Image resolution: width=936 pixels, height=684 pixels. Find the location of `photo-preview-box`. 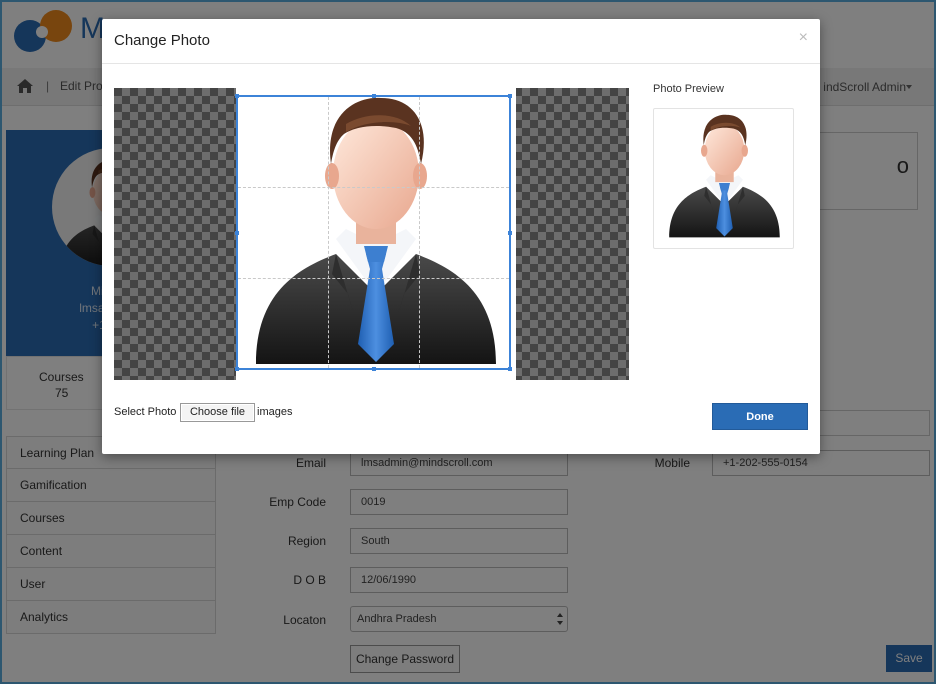

photo-preview-box is located at coordinates (723, 178).